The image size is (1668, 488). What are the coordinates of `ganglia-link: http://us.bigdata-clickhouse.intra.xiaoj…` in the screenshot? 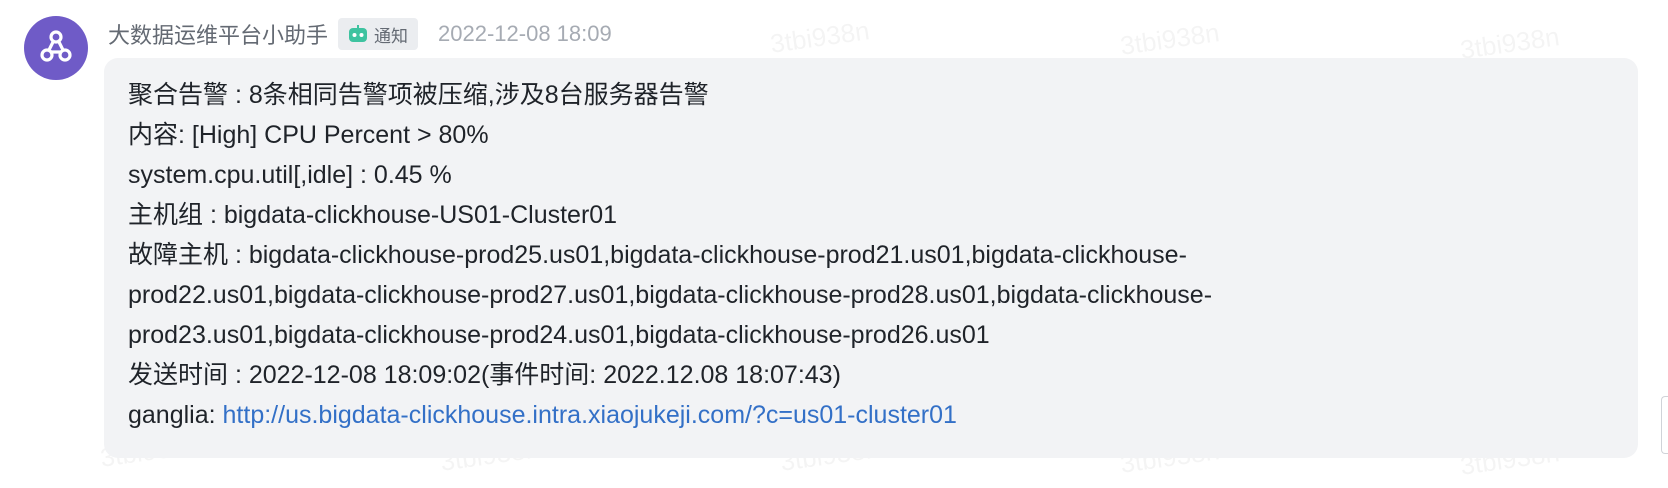 It's located at (590, 415).